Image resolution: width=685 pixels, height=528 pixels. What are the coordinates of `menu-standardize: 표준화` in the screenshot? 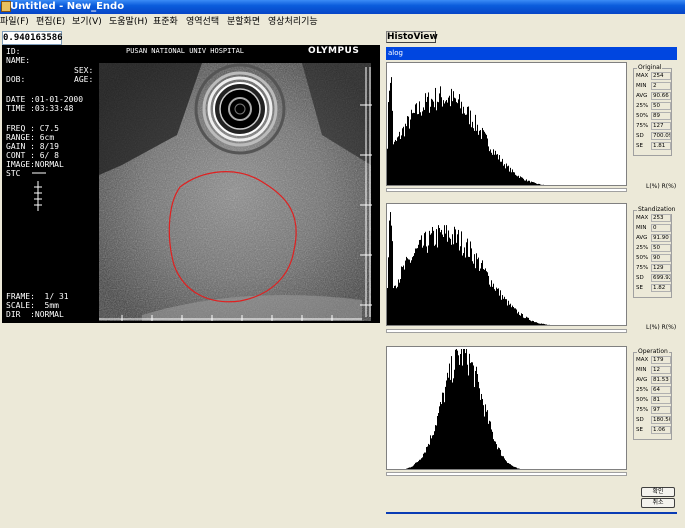 It's located at (165, 22).